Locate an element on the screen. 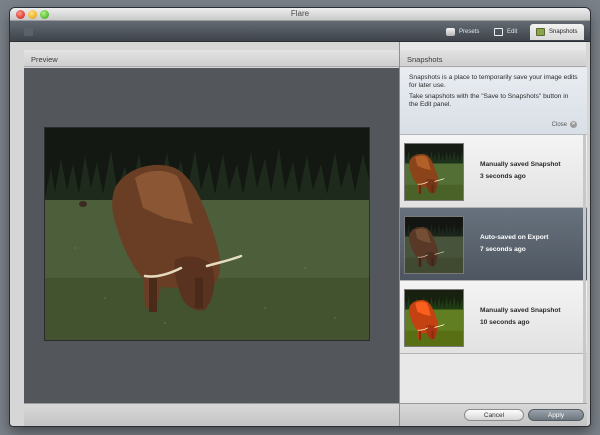 The height and width of the screenshot is (435, 600). title-bar: Flare is located at coordinates (300, 14).